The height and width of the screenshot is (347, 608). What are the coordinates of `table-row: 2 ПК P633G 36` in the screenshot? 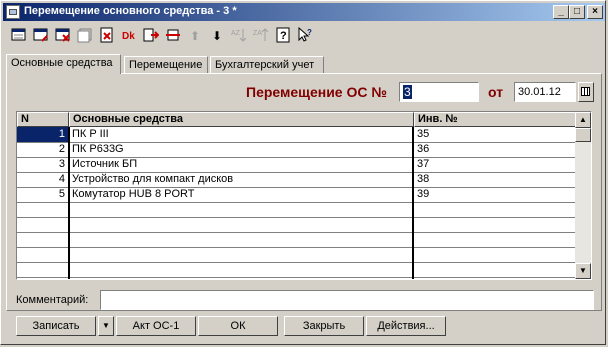 It's located at (297, 150).